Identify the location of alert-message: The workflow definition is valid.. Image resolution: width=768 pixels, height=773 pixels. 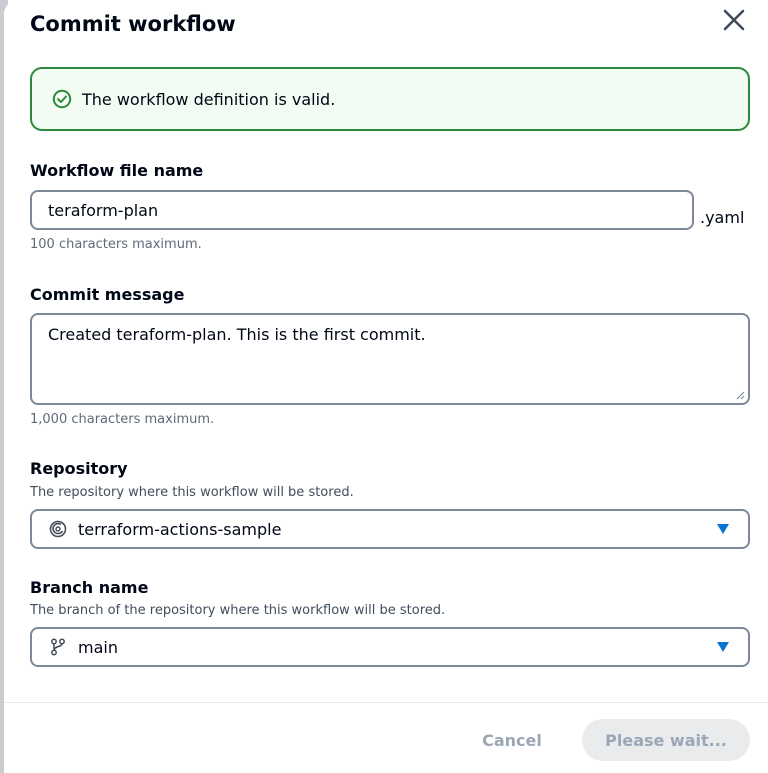
(209, 99).